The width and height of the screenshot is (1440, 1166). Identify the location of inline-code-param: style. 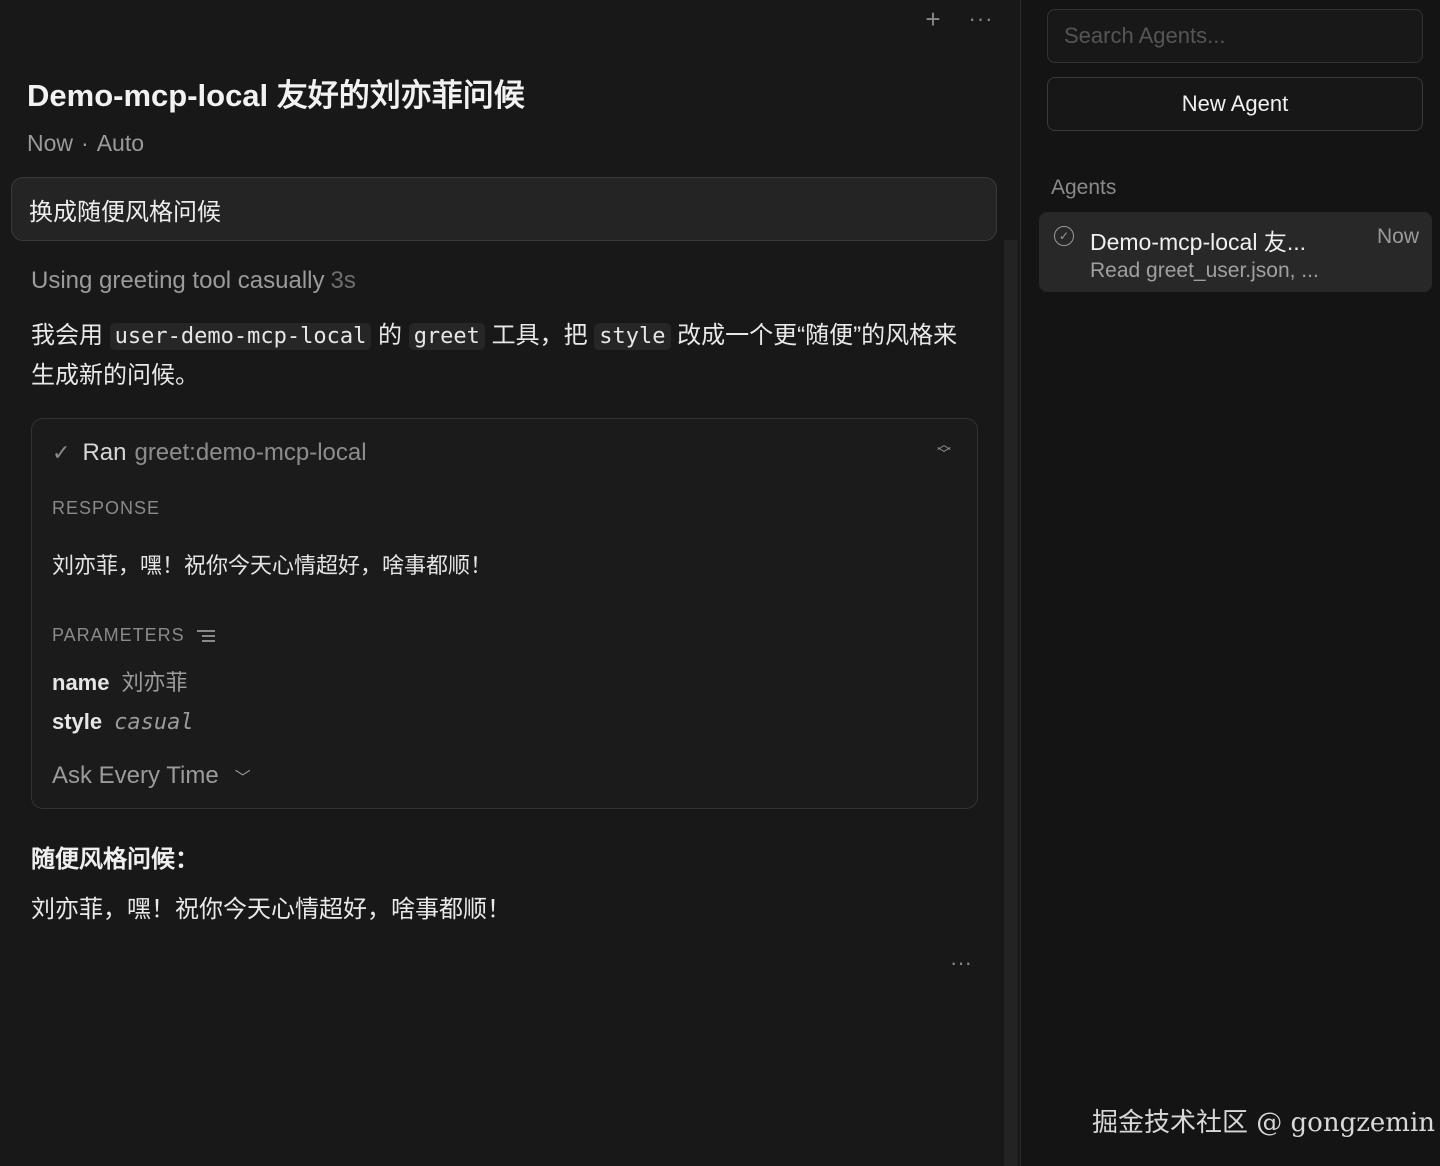
(632, 336).